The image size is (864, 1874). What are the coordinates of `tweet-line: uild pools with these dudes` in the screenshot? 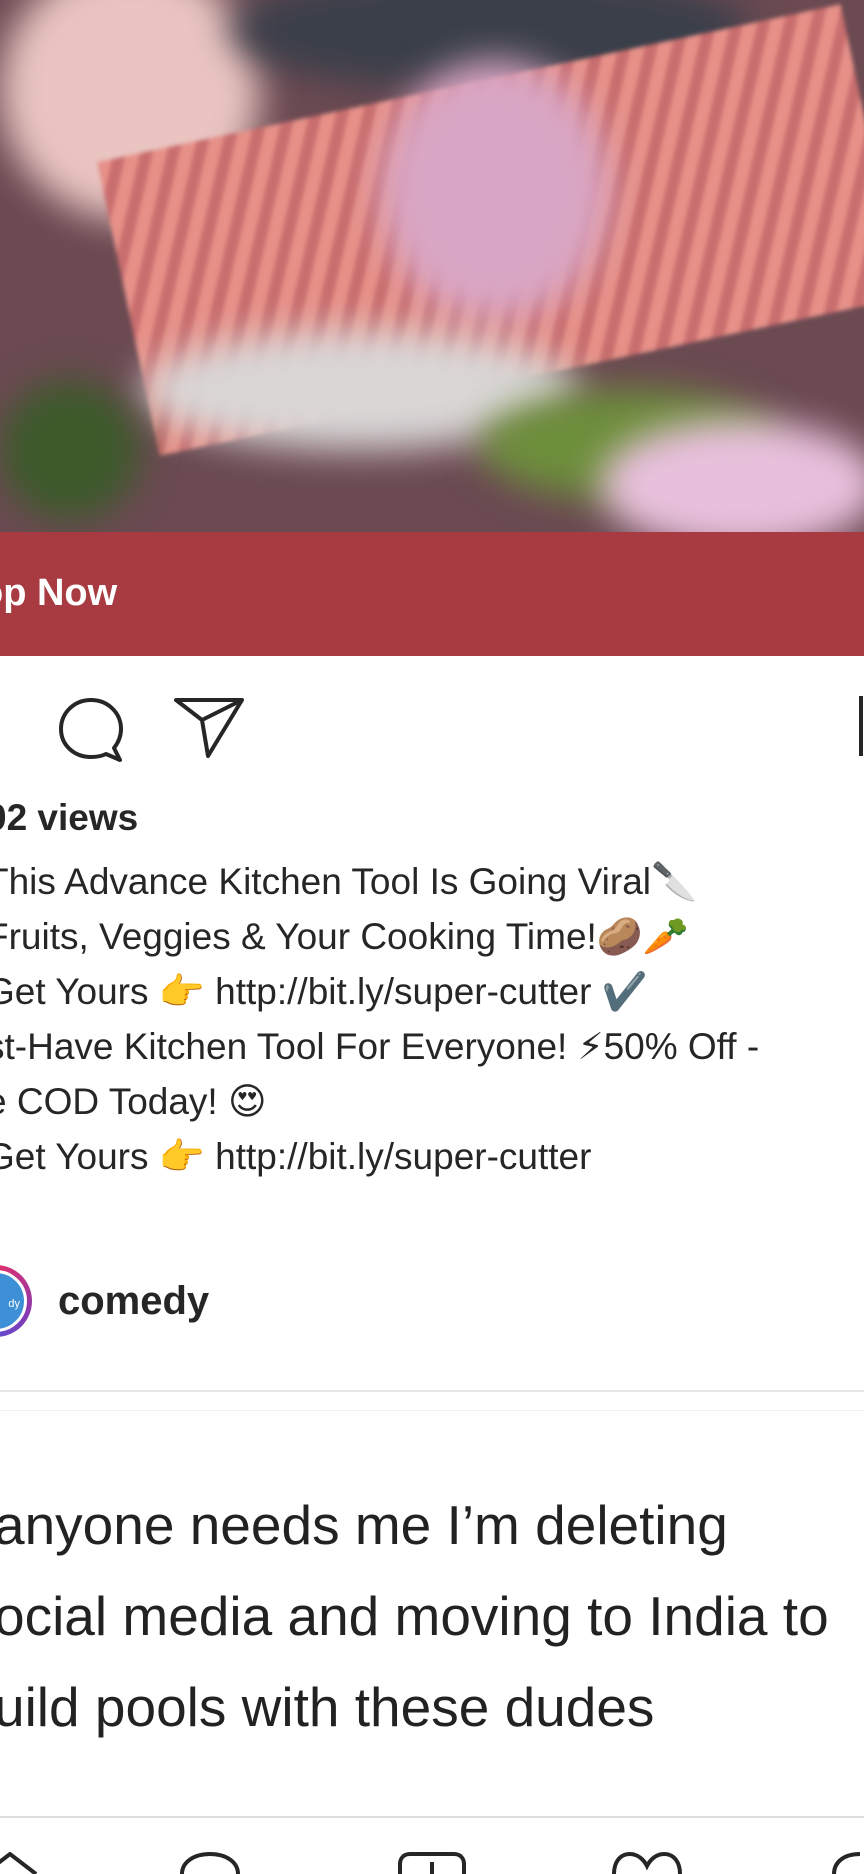 It's located at (327, 1707).